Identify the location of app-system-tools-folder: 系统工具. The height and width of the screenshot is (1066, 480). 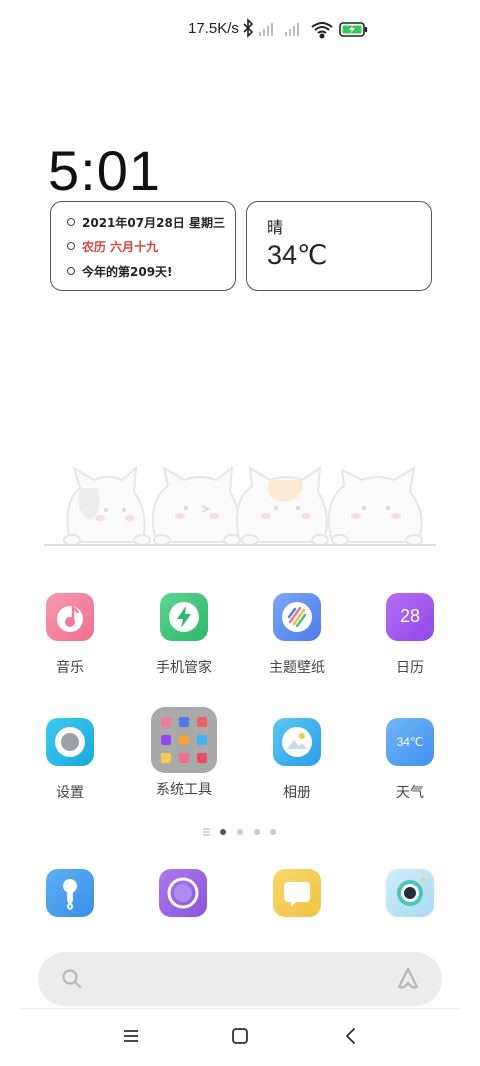
(184, 753).